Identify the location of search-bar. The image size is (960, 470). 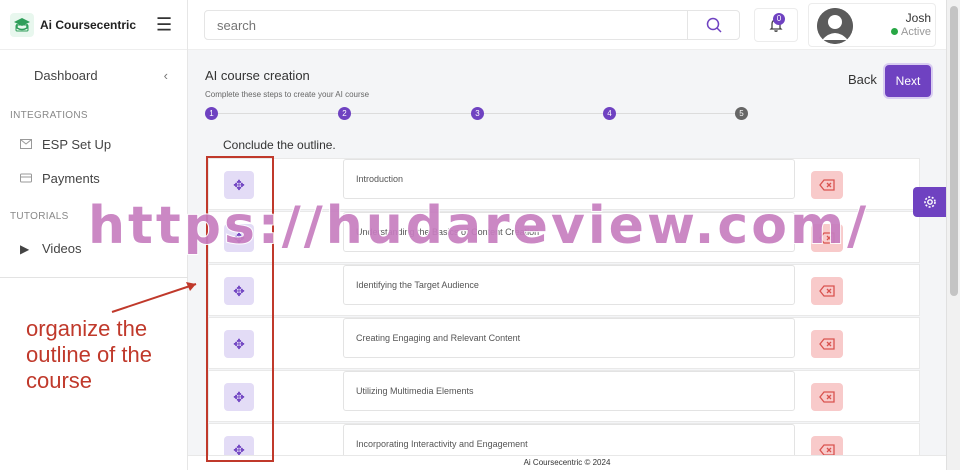
(472, 25).